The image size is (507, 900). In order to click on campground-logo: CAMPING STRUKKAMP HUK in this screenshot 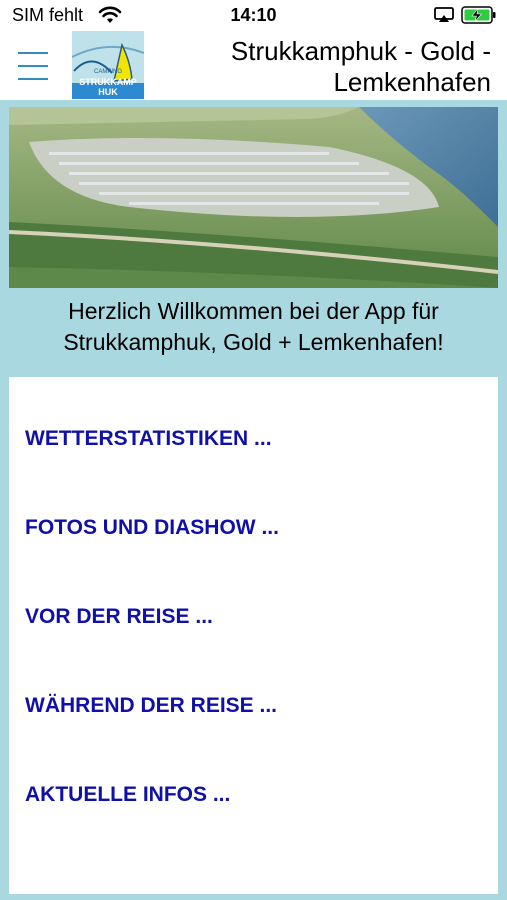, I will do `click(108, 65)`.